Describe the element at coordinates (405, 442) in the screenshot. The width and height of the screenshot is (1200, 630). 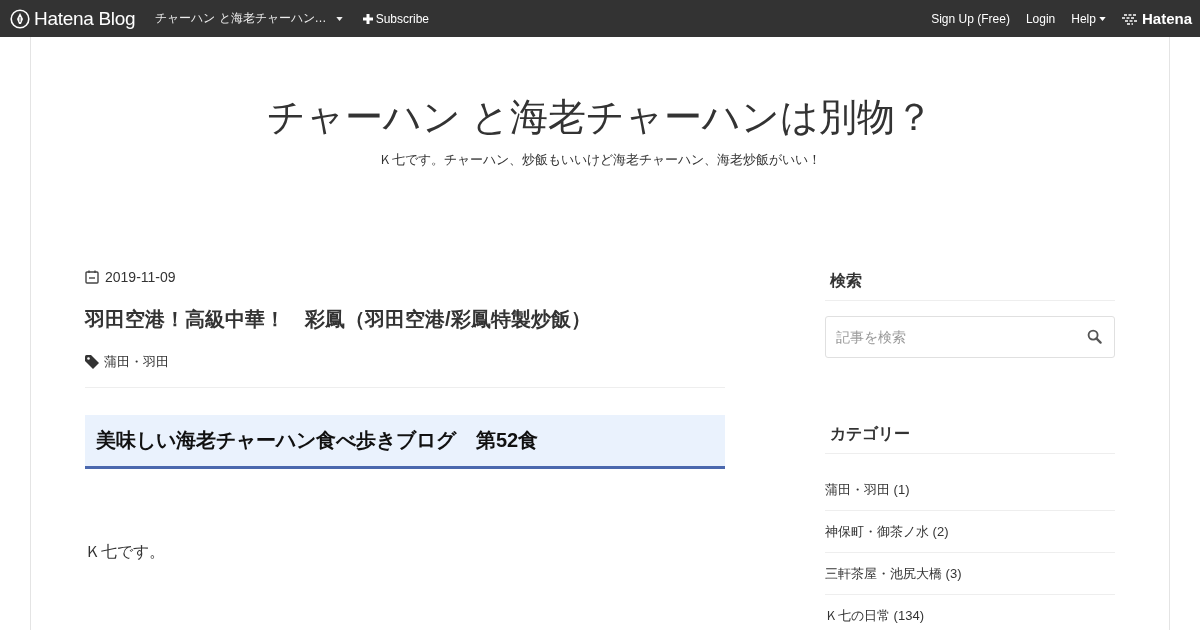
I see `section-heading: 美味しい海老チャーハン食べ歩きブログ 第52食` at that location.